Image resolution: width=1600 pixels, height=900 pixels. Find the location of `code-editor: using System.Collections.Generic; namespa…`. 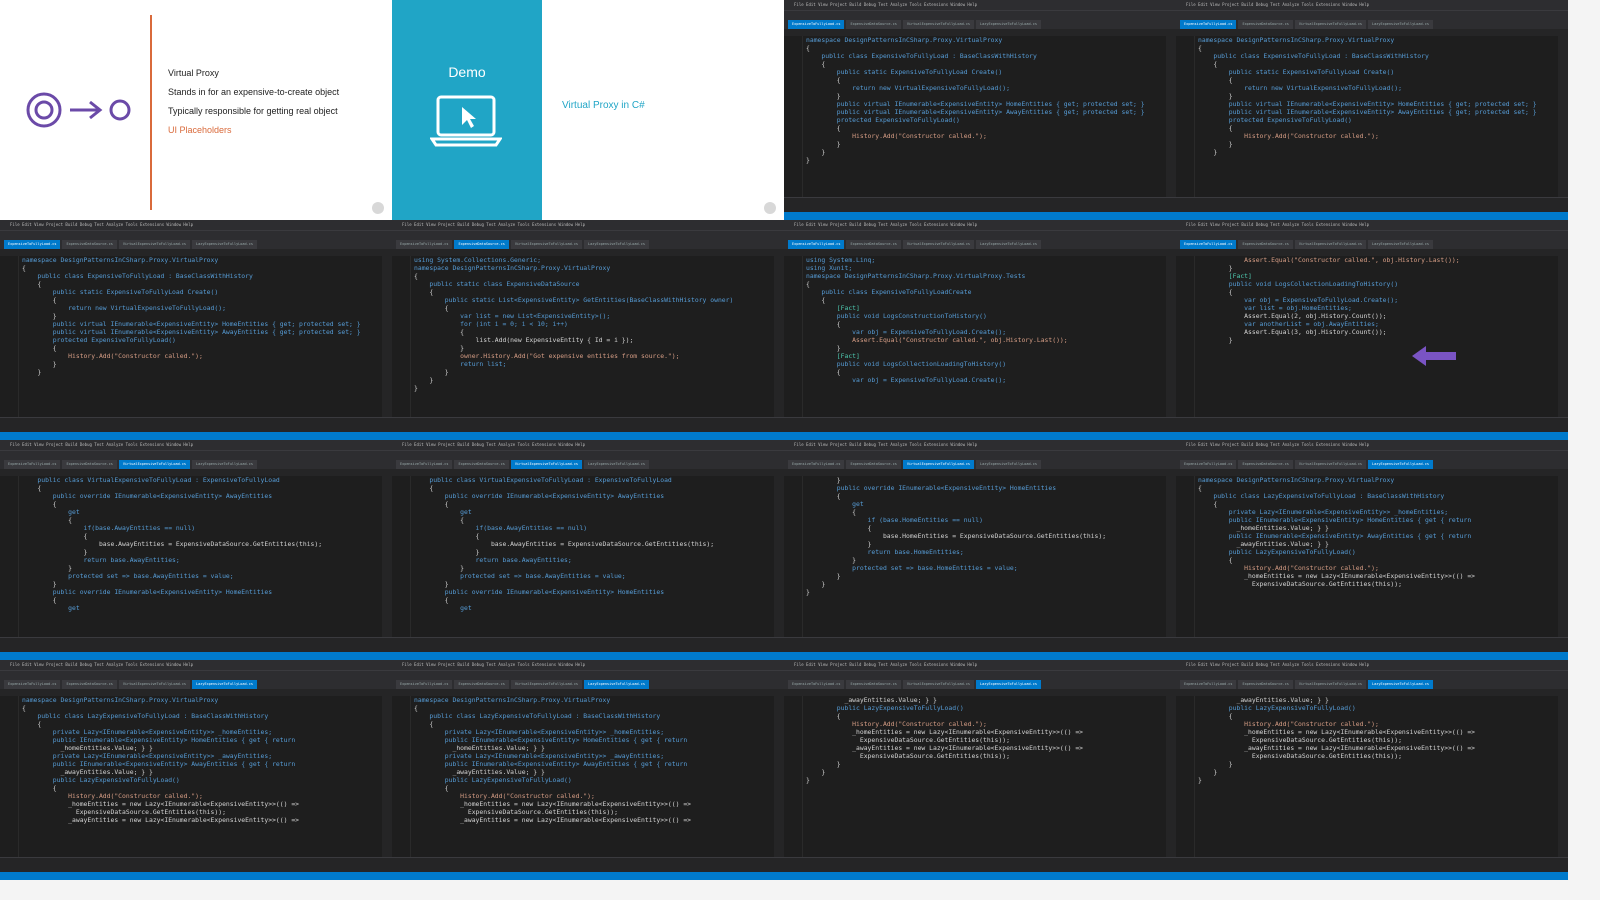

code-editor: using System.Collections.Generic; namespa… is located at coordinates (588, 337).